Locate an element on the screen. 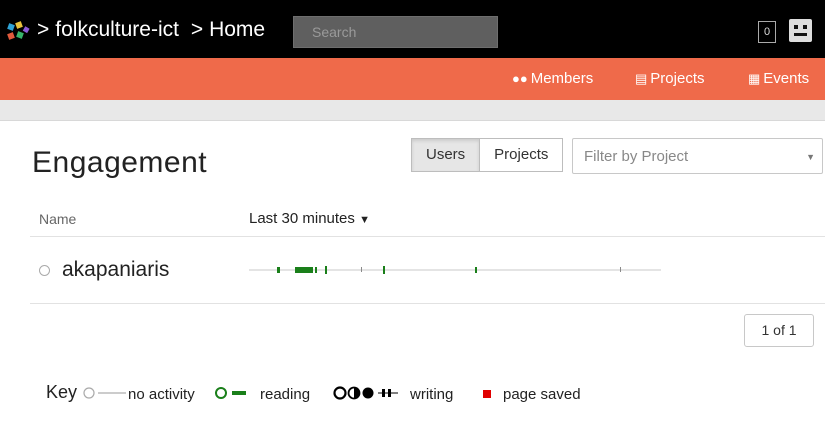 This screenshot has width=825, height=430. writing-icon is located at coordinates (365, 393).